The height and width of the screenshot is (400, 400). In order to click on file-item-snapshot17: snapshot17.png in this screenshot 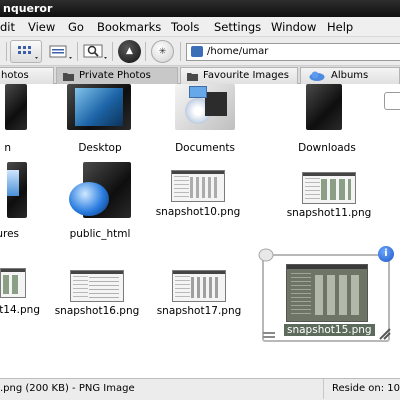, I will do `click(199, 294)`.